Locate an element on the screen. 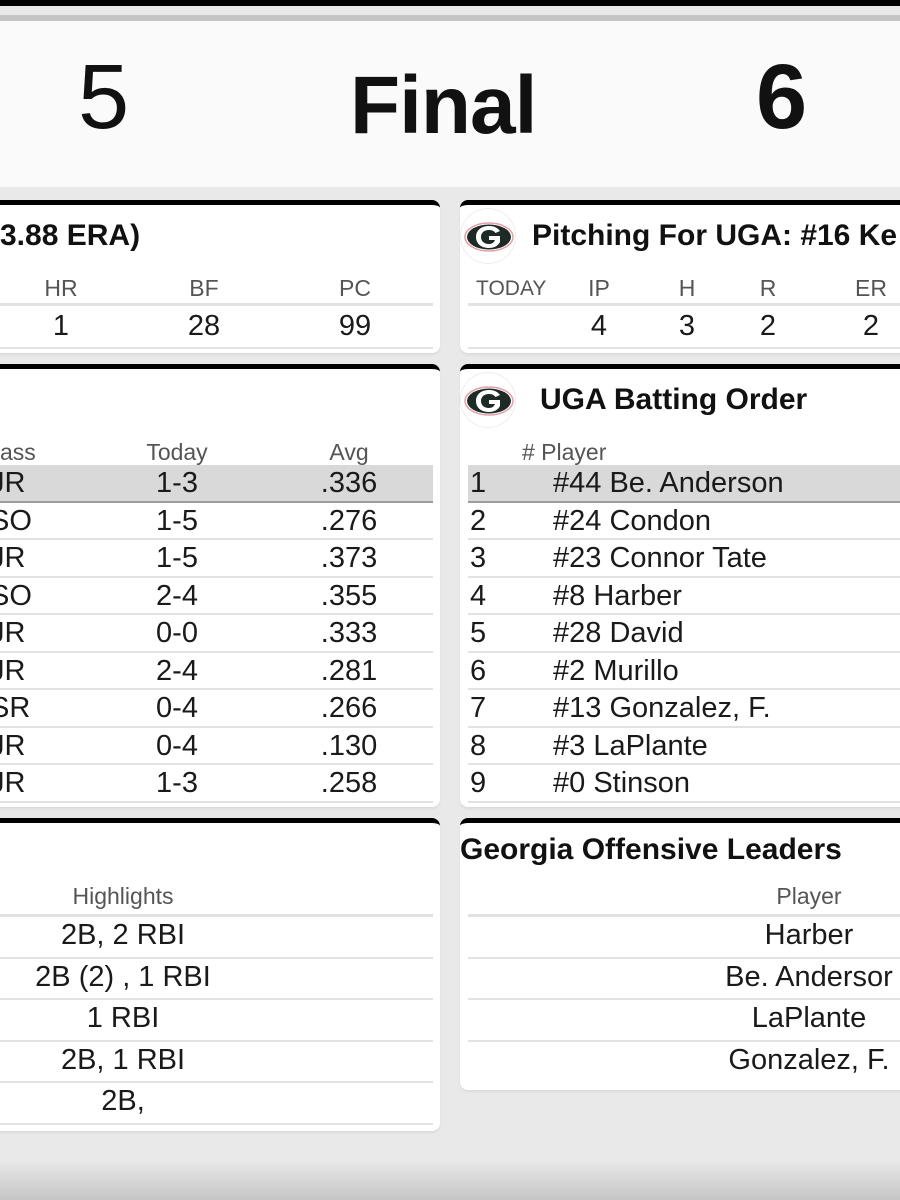 This screenshot has height=1200, width=900. table-row: Harber is located at coordinates (684, 938).